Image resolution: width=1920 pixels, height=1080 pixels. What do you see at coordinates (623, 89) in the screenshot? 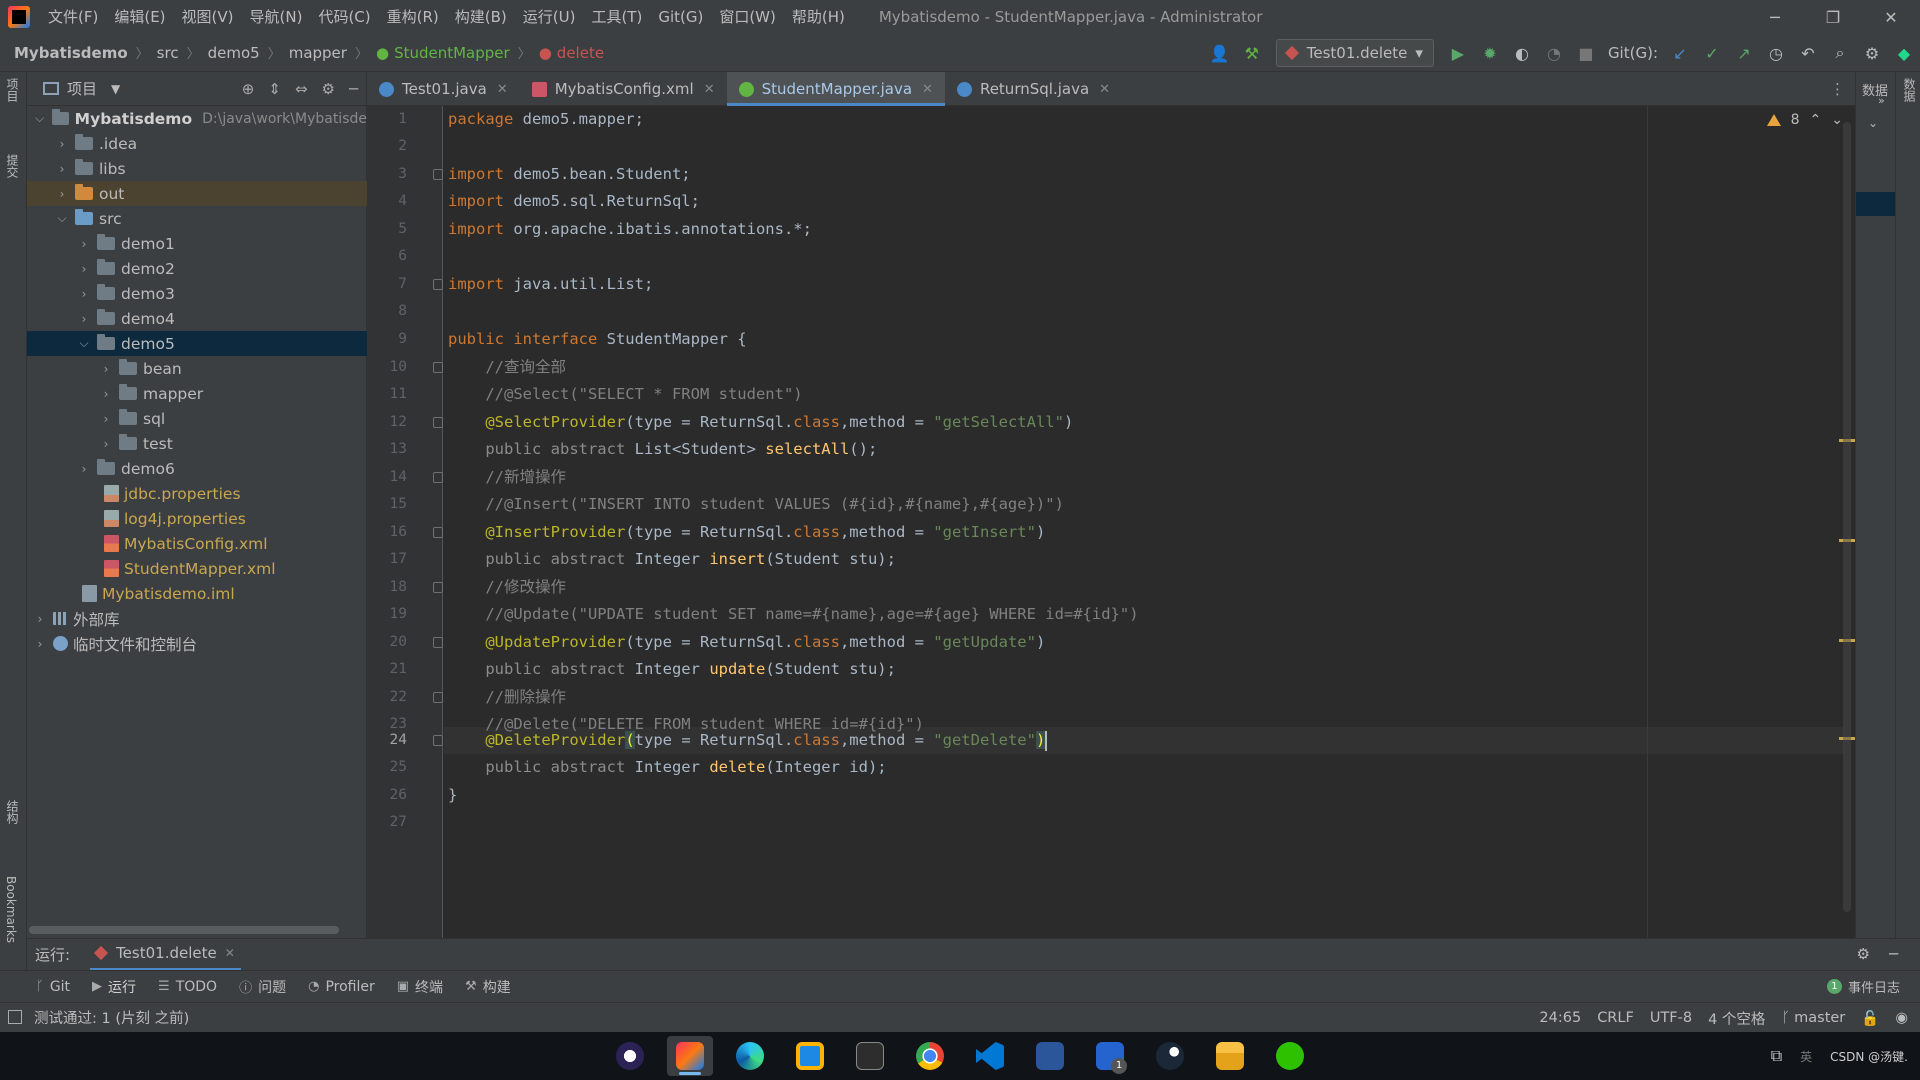
I see `tab-mybatisconfig-xml: MybatisConfig.xml ✕` at bounding box center [623, 89].